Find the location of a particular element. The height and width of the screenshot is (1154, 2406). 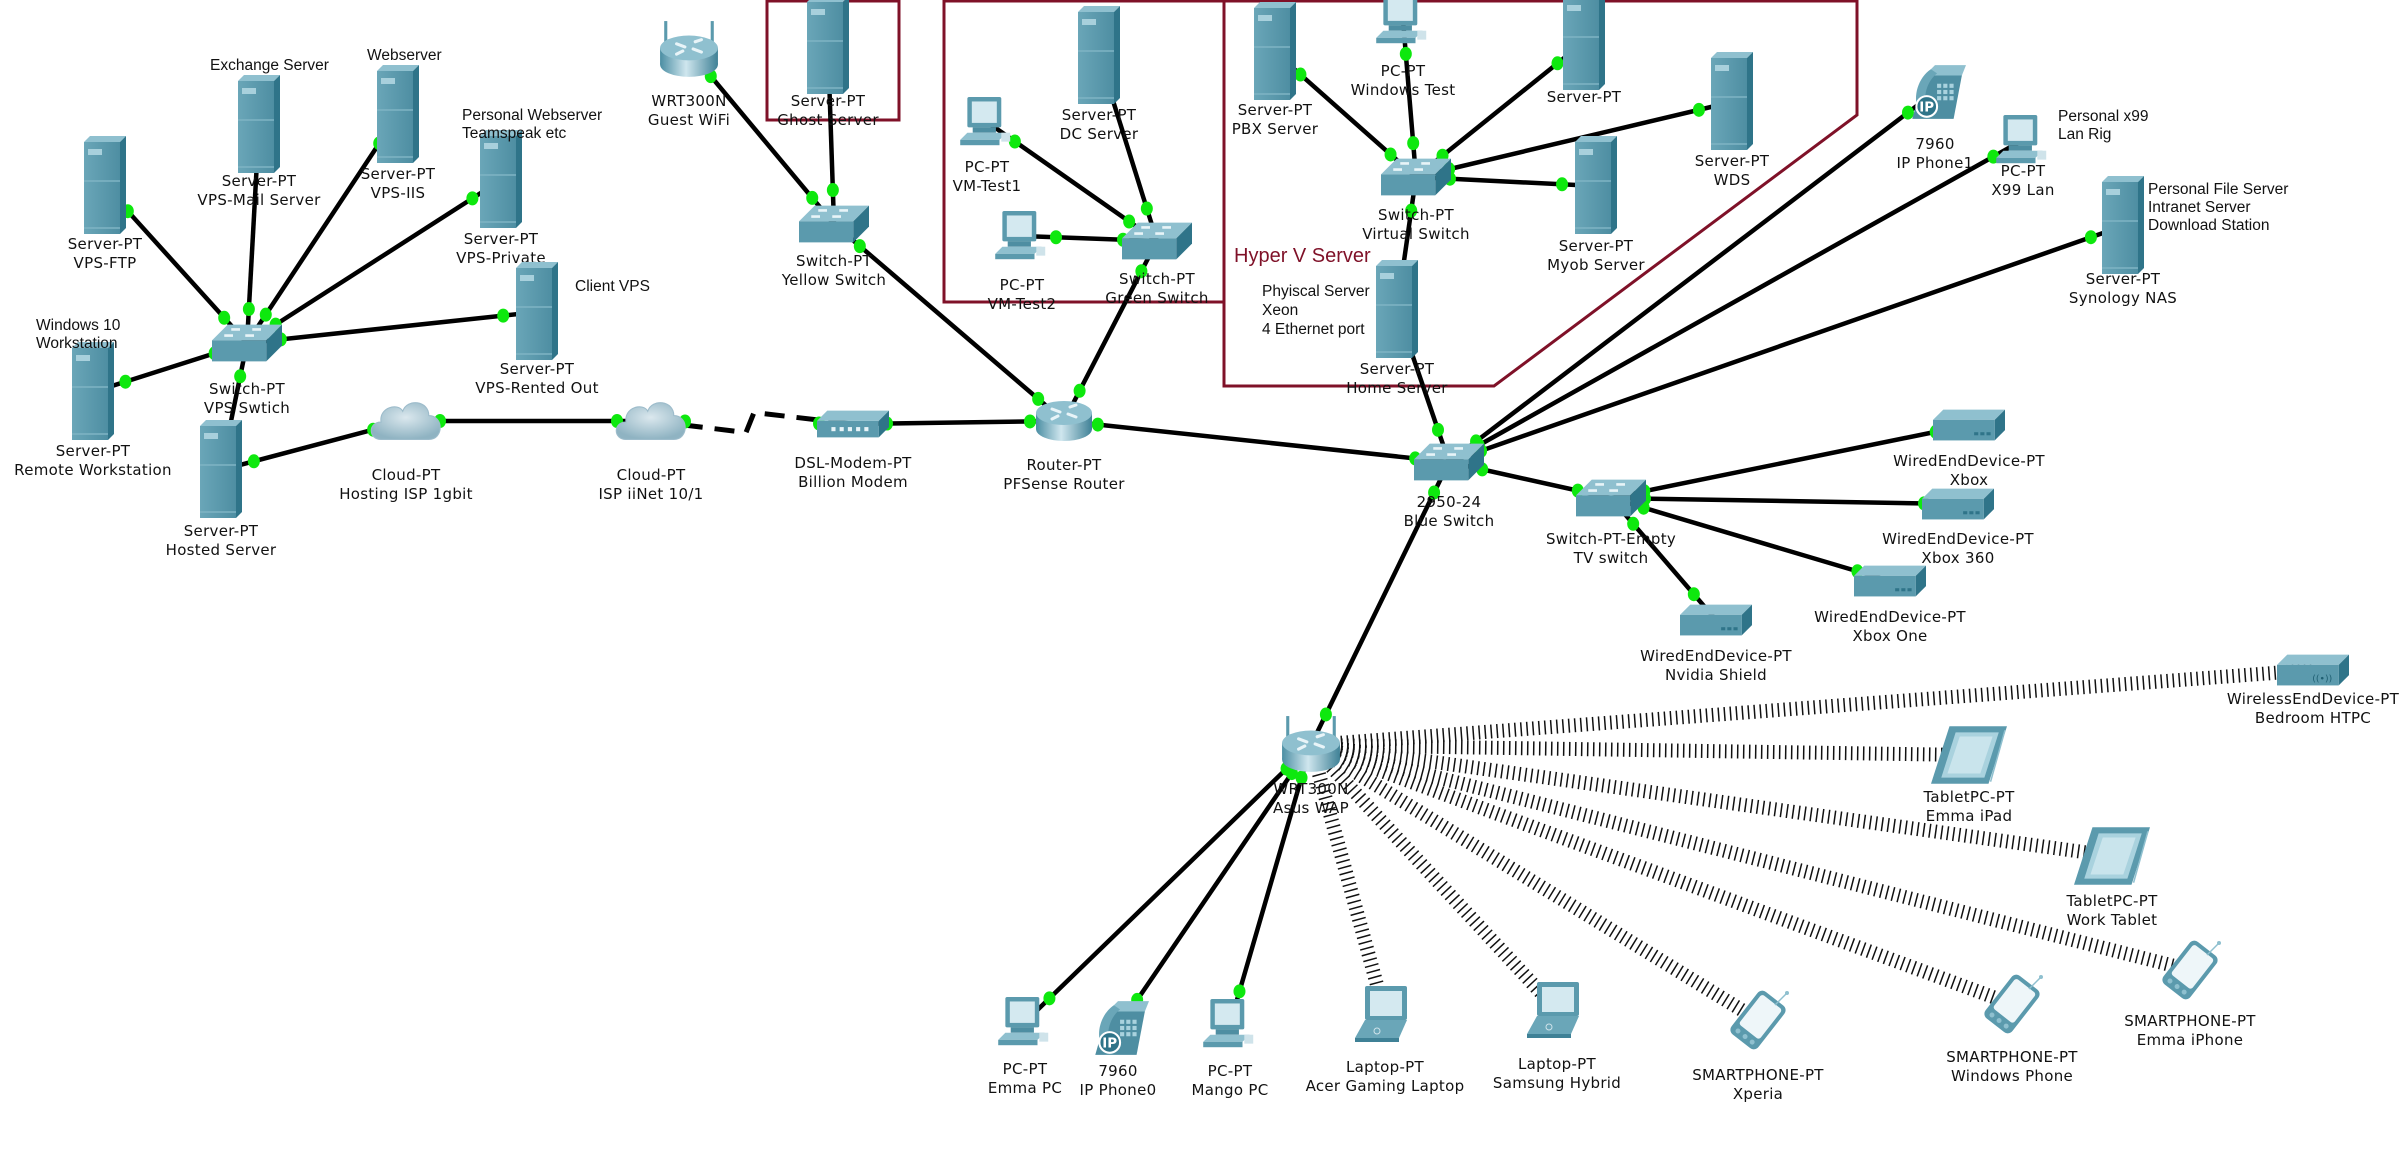

device-yellow-switch: Switch-PTYellow Switch is located at coordinates (833, 247).